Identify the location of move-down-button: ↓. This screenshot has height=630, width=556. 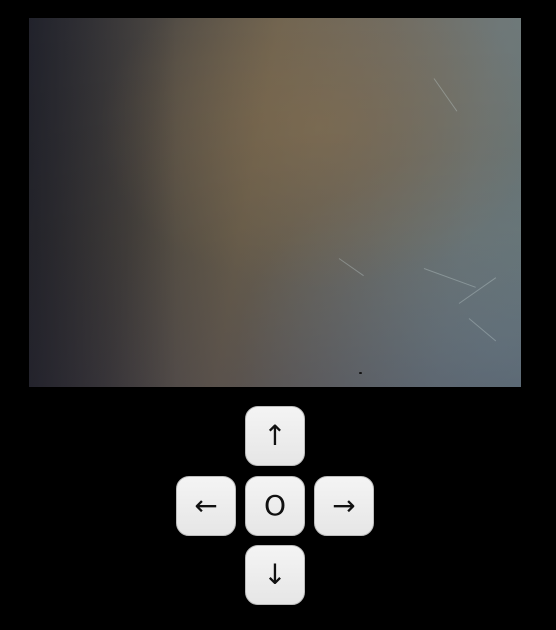
(275, 575).